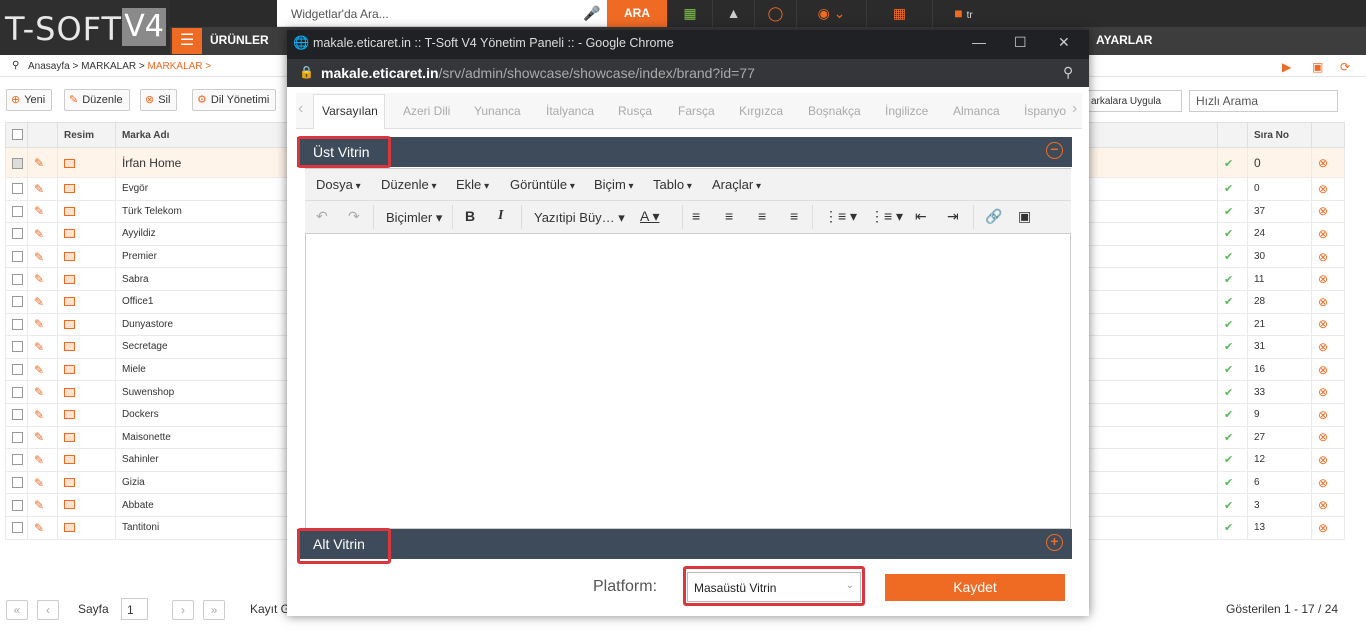  What do you see at coordinates (637, 13) in the screenshot?
I see `search-button: ARA` at bounding box center [637, 13].